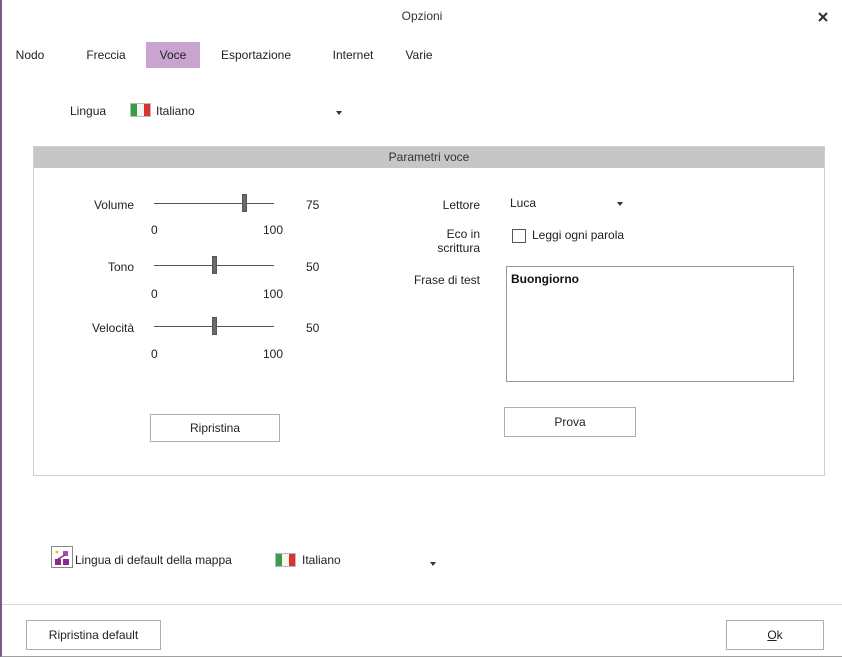 The width and height of the screenshot is (842, 657). What do you see at coordinates (461, 205) in the screenshot?
I see `reader-label: Lettore` at bounding box center [461, 205].